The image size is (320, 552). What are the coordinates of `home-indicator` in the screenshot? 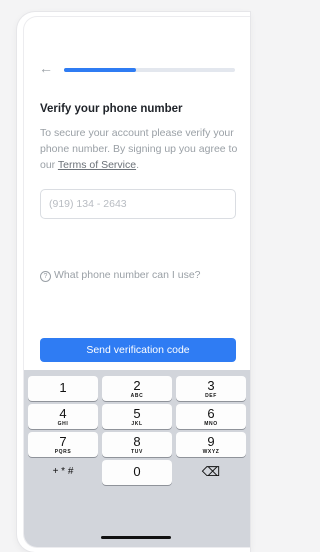 It's located at (136, 537).